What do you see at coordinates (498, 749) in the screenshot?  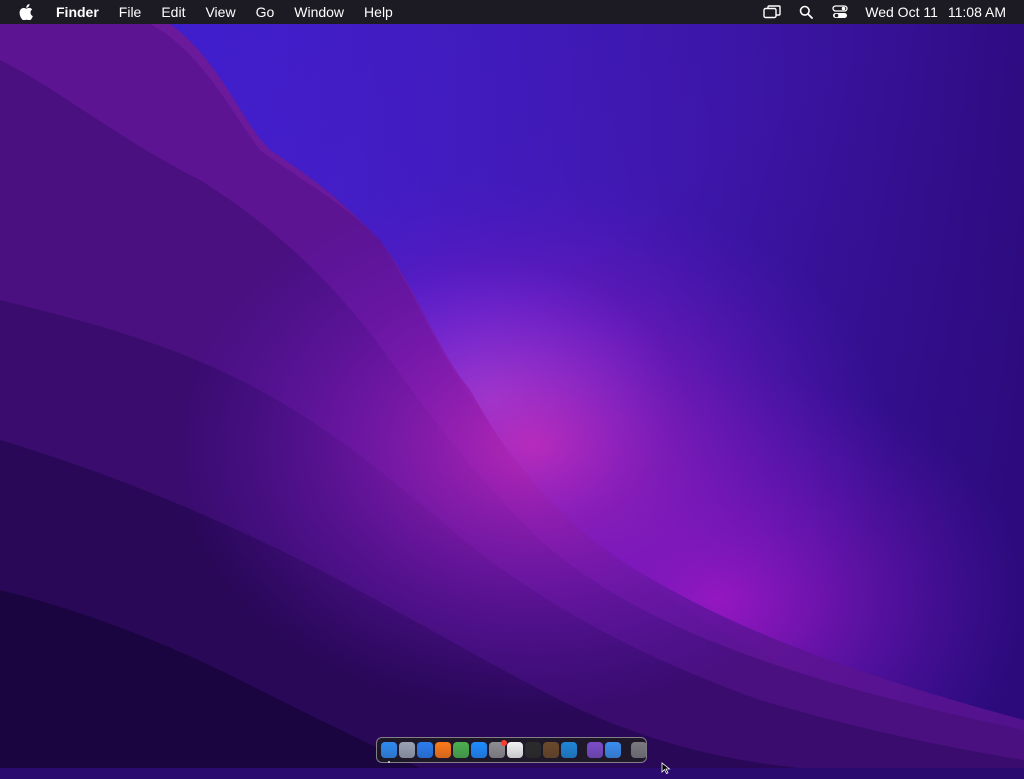 I see `dock-system-settings-icon` at bounding box center [498, 749].